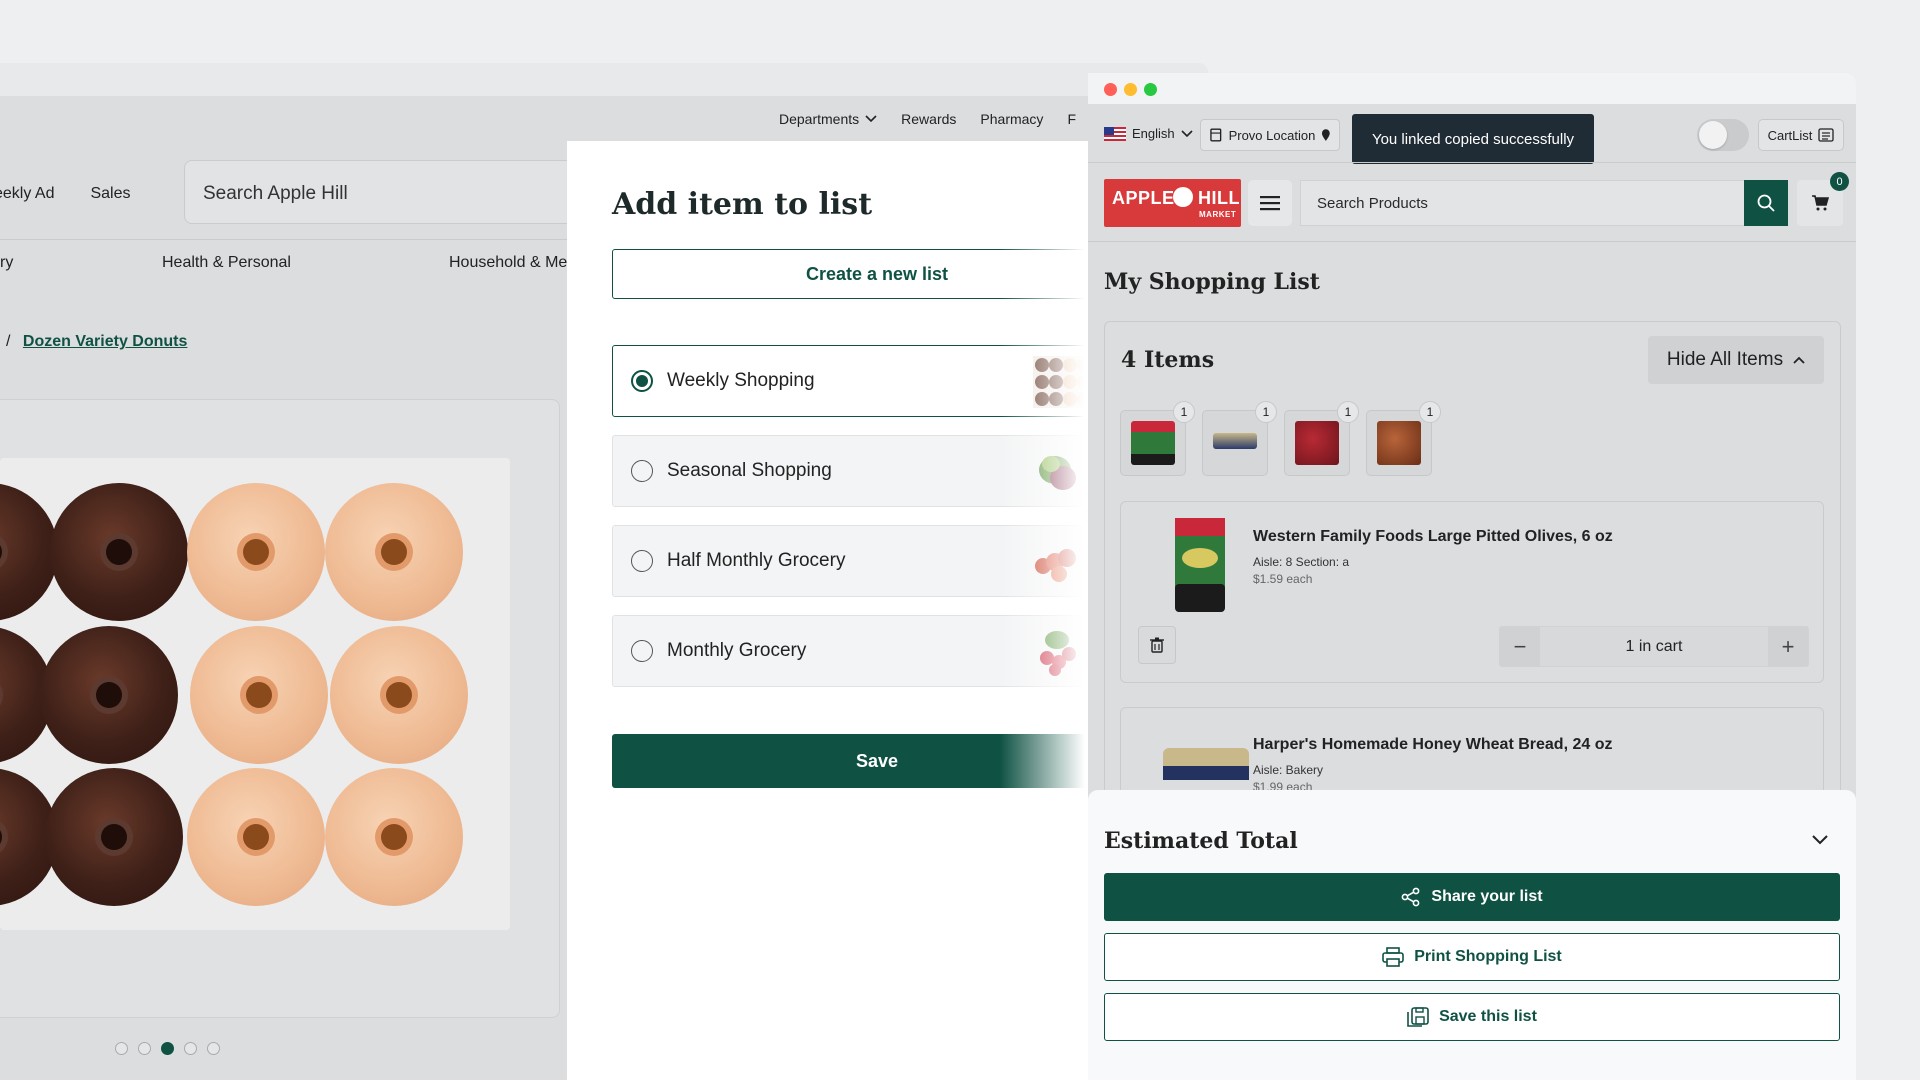 Image resolution: width=1920 pixels, height=1080 pixels. I want to click on category-grocery: ry, so click(6, 263).